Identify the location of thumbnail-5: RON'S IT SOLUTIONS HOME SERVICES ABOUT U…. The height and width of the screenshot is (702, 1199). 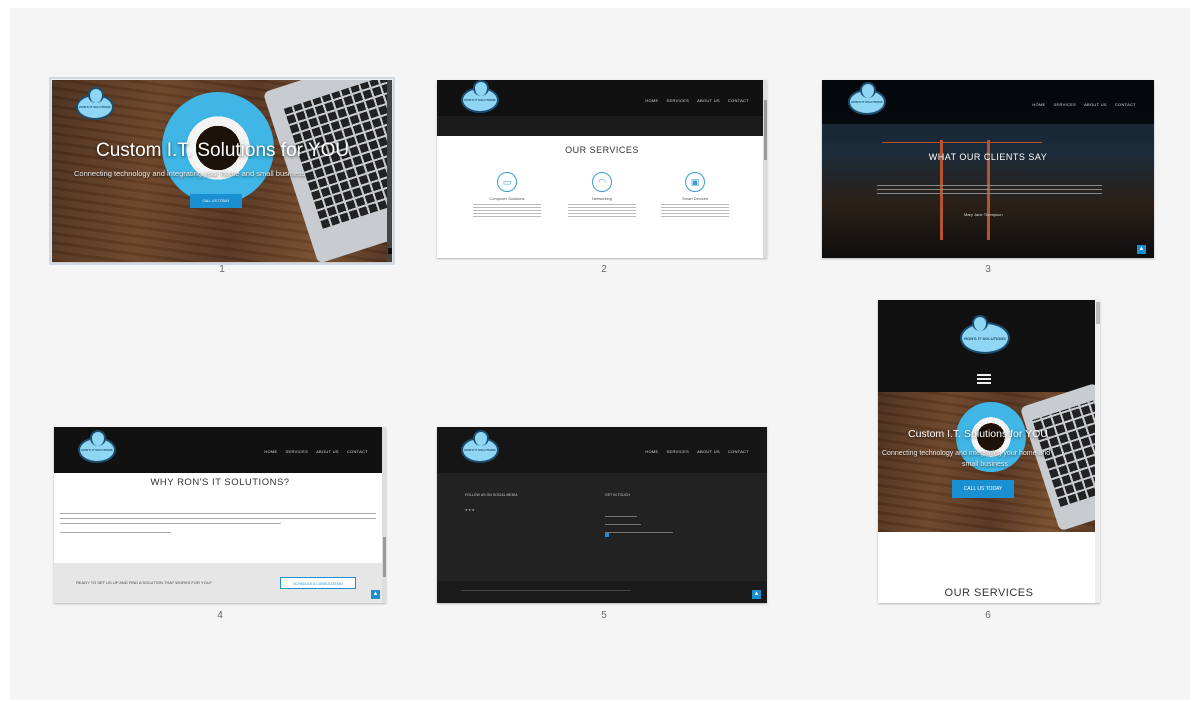
(602, 515).